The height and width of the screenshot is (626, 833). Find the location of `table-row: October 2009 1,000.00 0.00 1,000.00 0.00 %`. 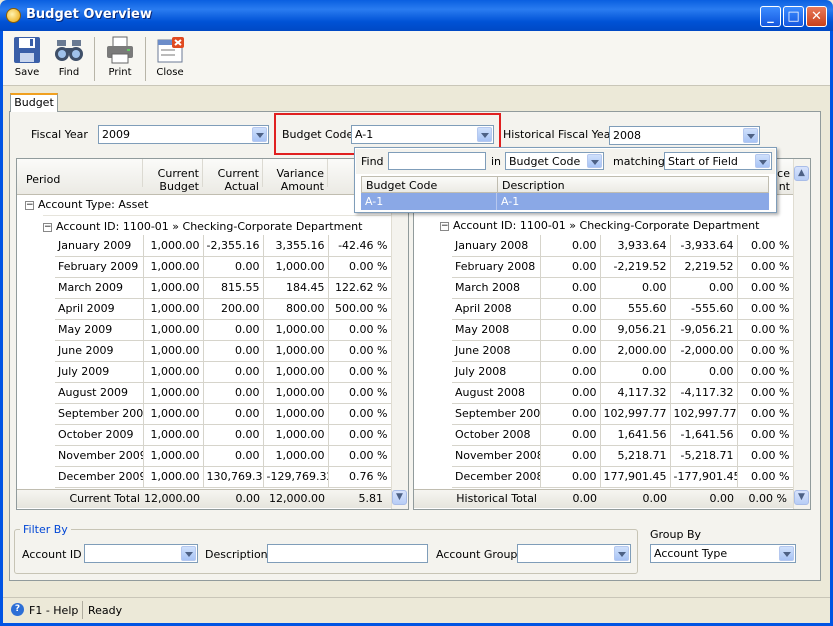

table-row: October 2009 1,000.00 0.00 1,000.00 0.00 % is located at coordinates (223, 435).